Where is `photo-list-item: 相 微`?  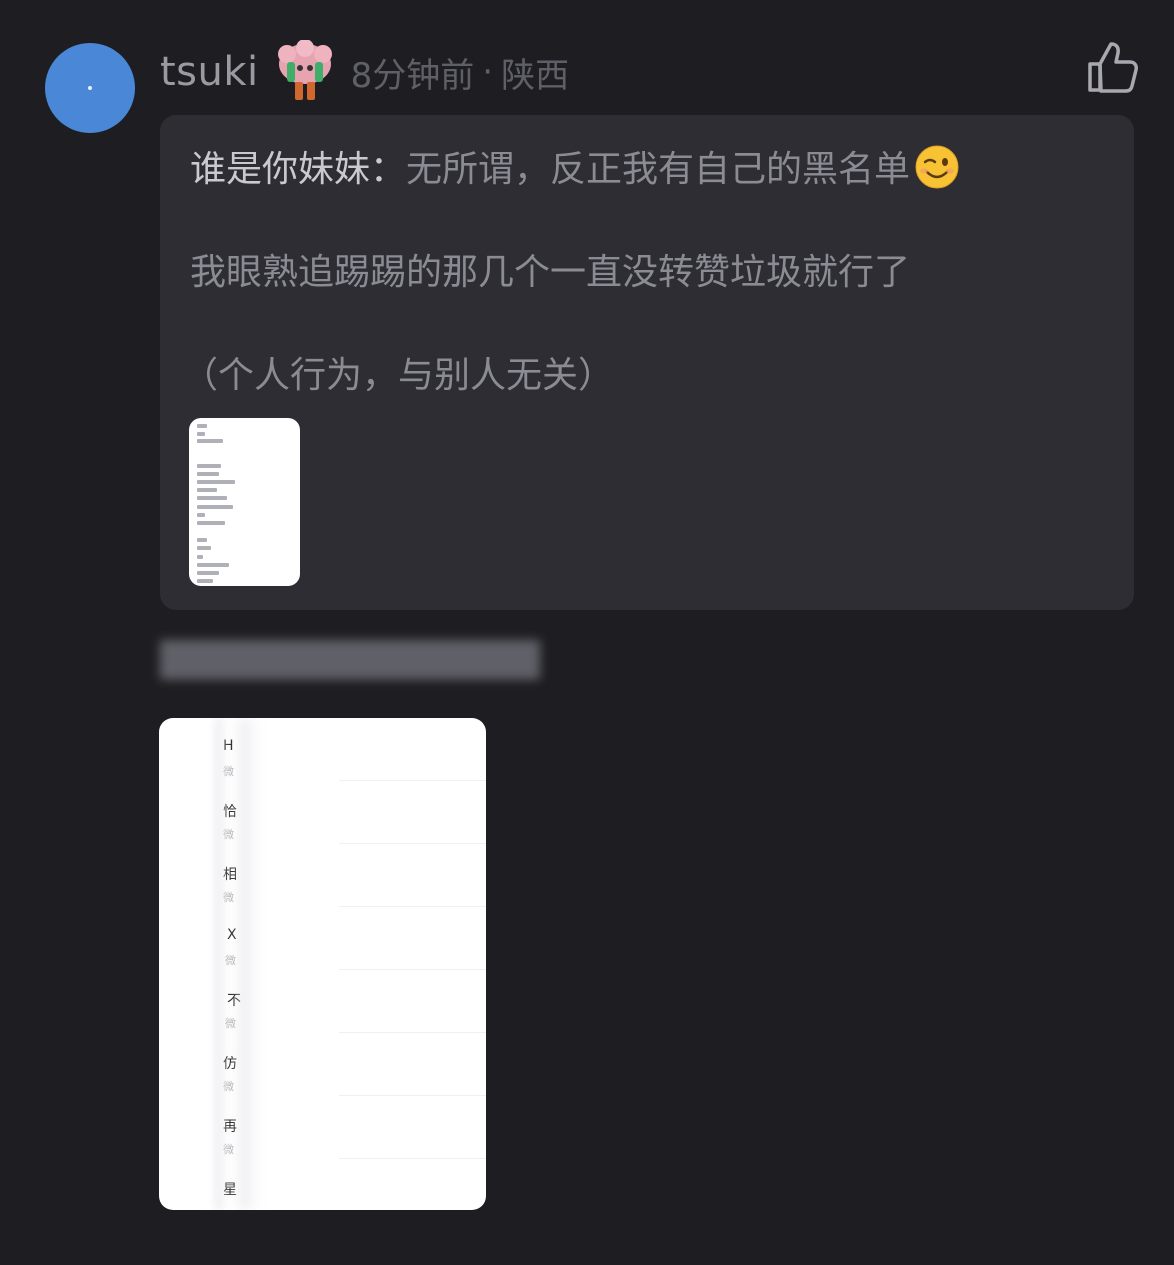 photo-list-item: 相 微 is located at coordinates (322, 875).